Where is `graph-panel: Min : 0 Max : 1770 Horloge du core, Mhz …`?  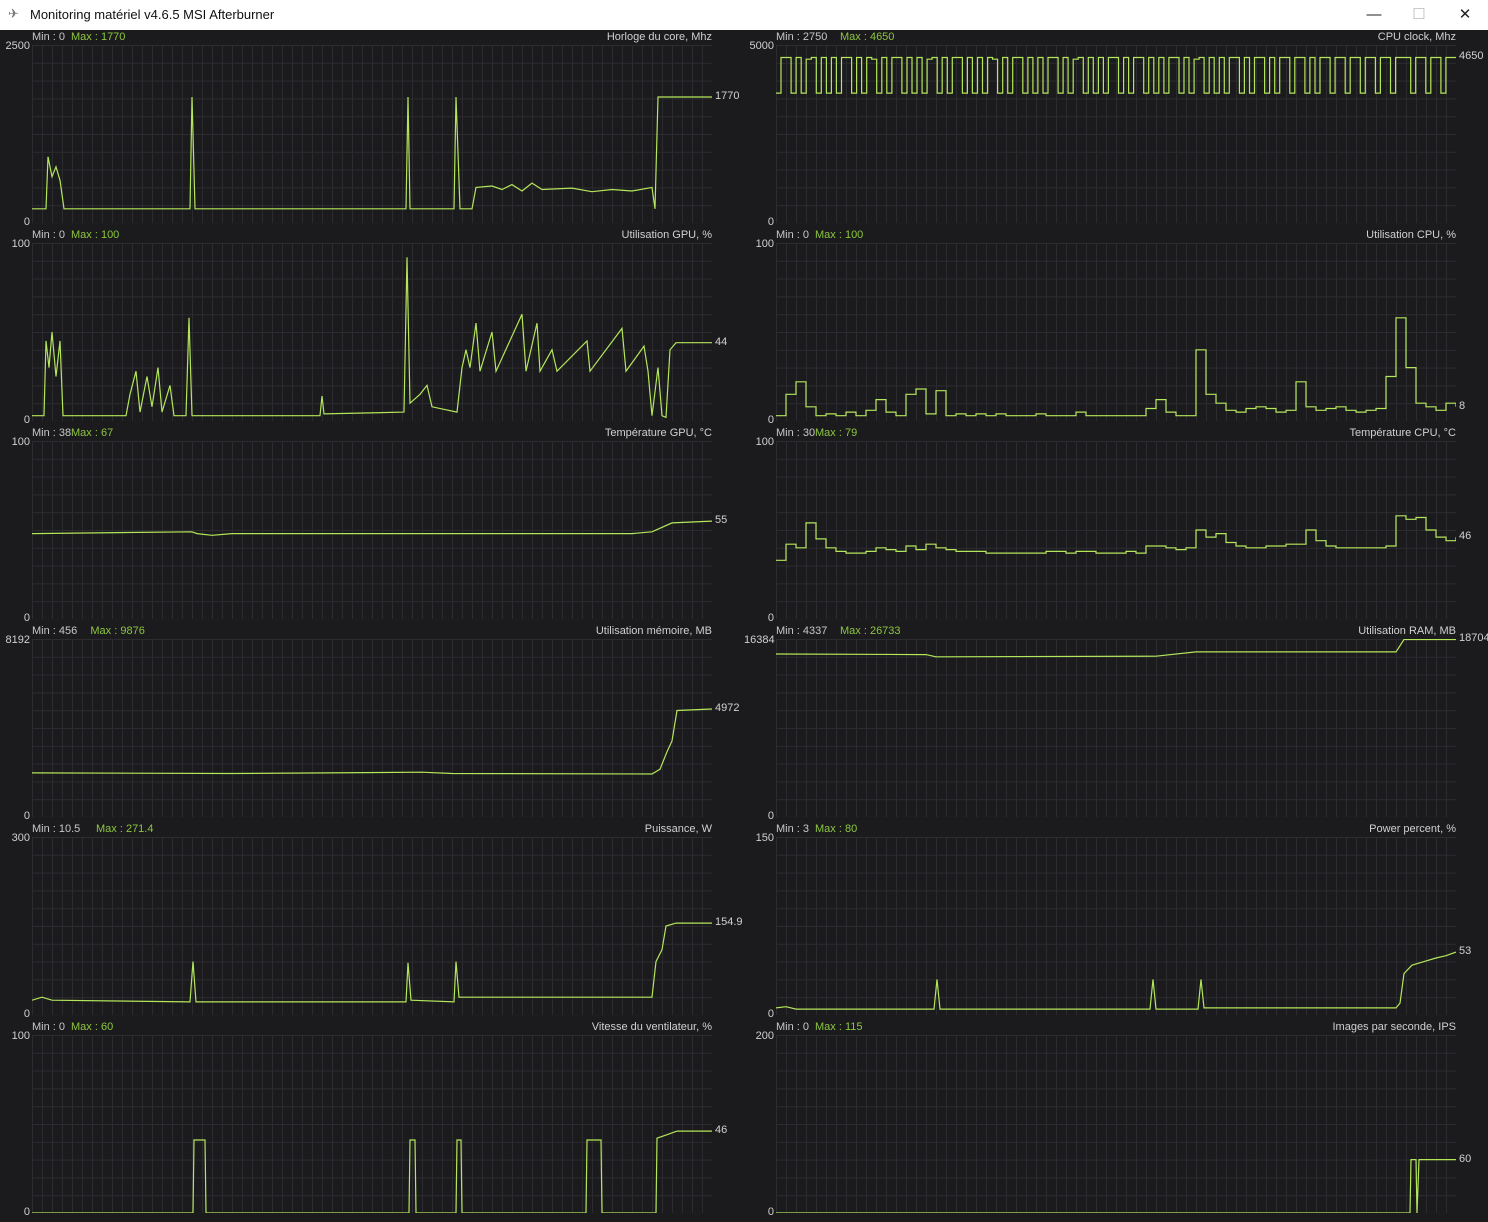
graph-panel: Min : 0 Max : 1770 Horloge du core, Mhz … is located at coordinates (372, 129).